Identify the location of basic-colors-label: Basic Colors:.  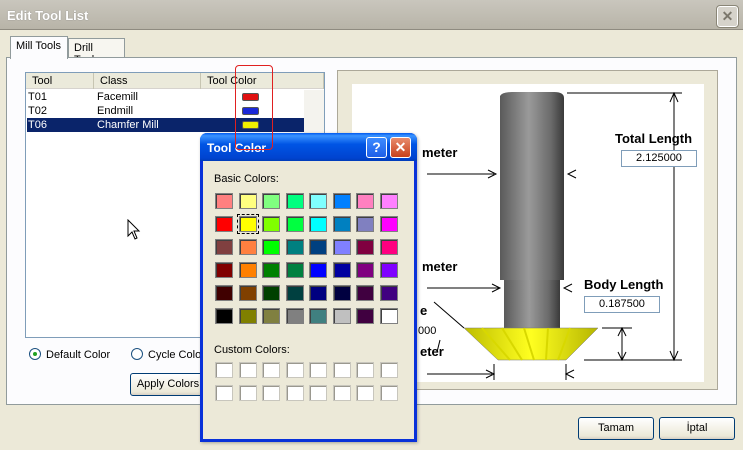
(246, 179).